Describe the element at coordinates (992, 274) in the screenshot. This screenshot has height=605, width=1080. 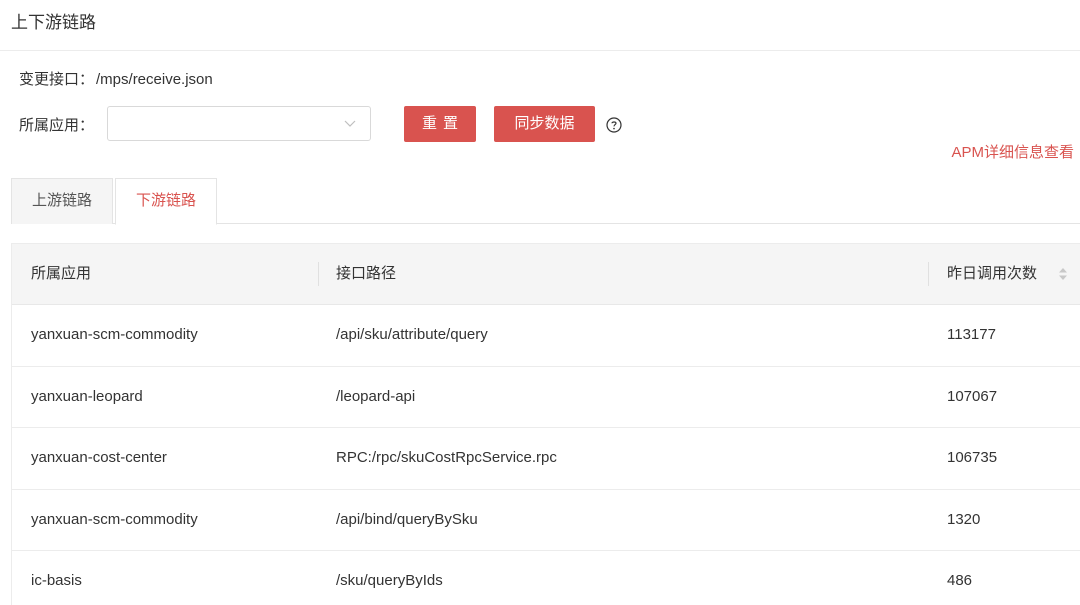
I see `column-header-calls: 昨日调用次数` at that location.